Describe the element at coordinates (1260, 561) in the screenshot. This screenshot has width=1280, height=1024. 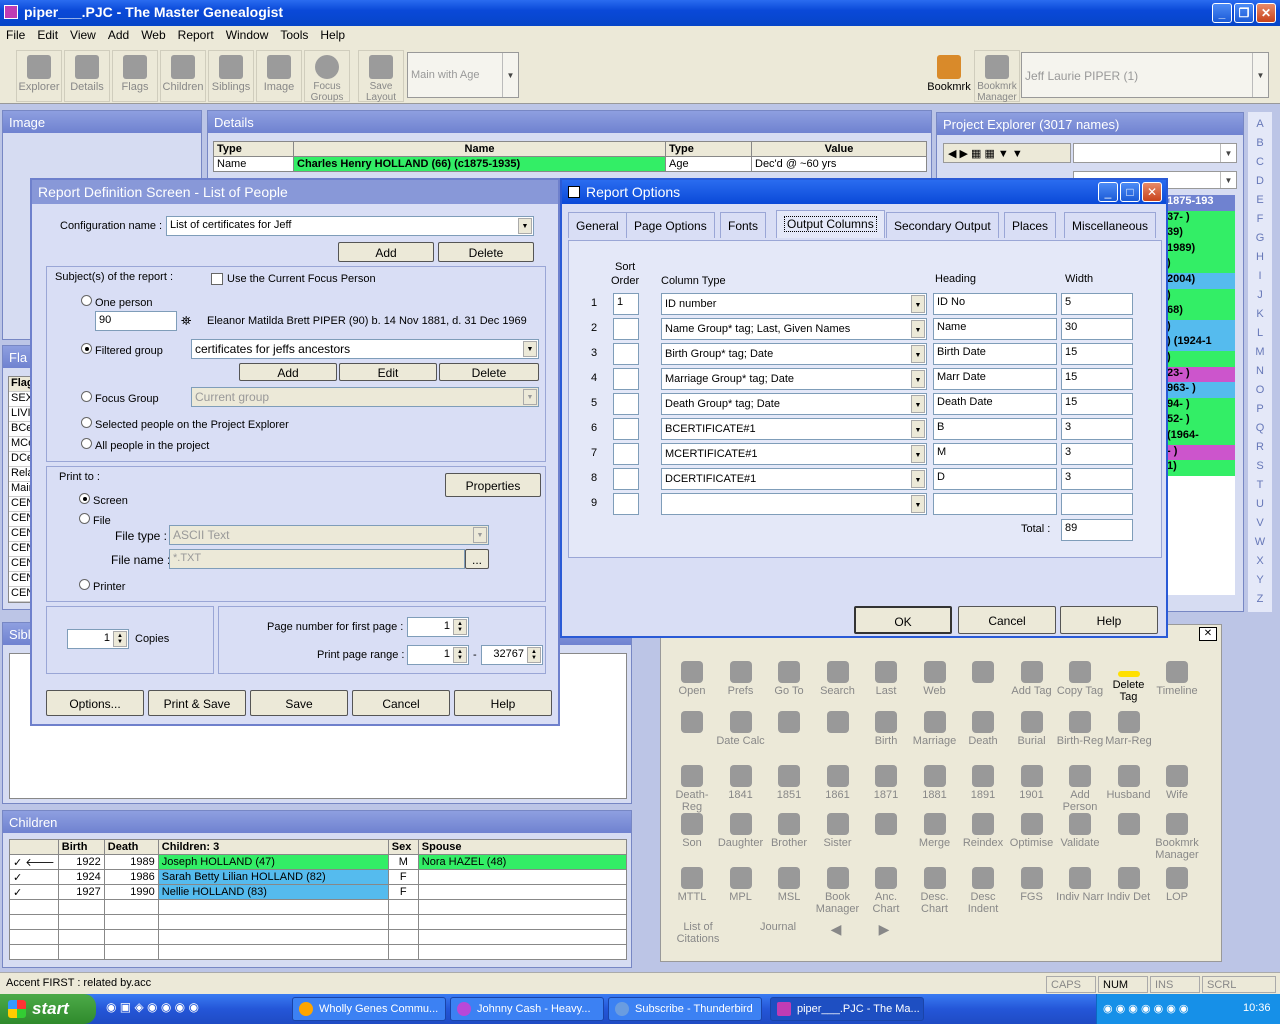
I see `alphabet-letter-x: X` at that location.